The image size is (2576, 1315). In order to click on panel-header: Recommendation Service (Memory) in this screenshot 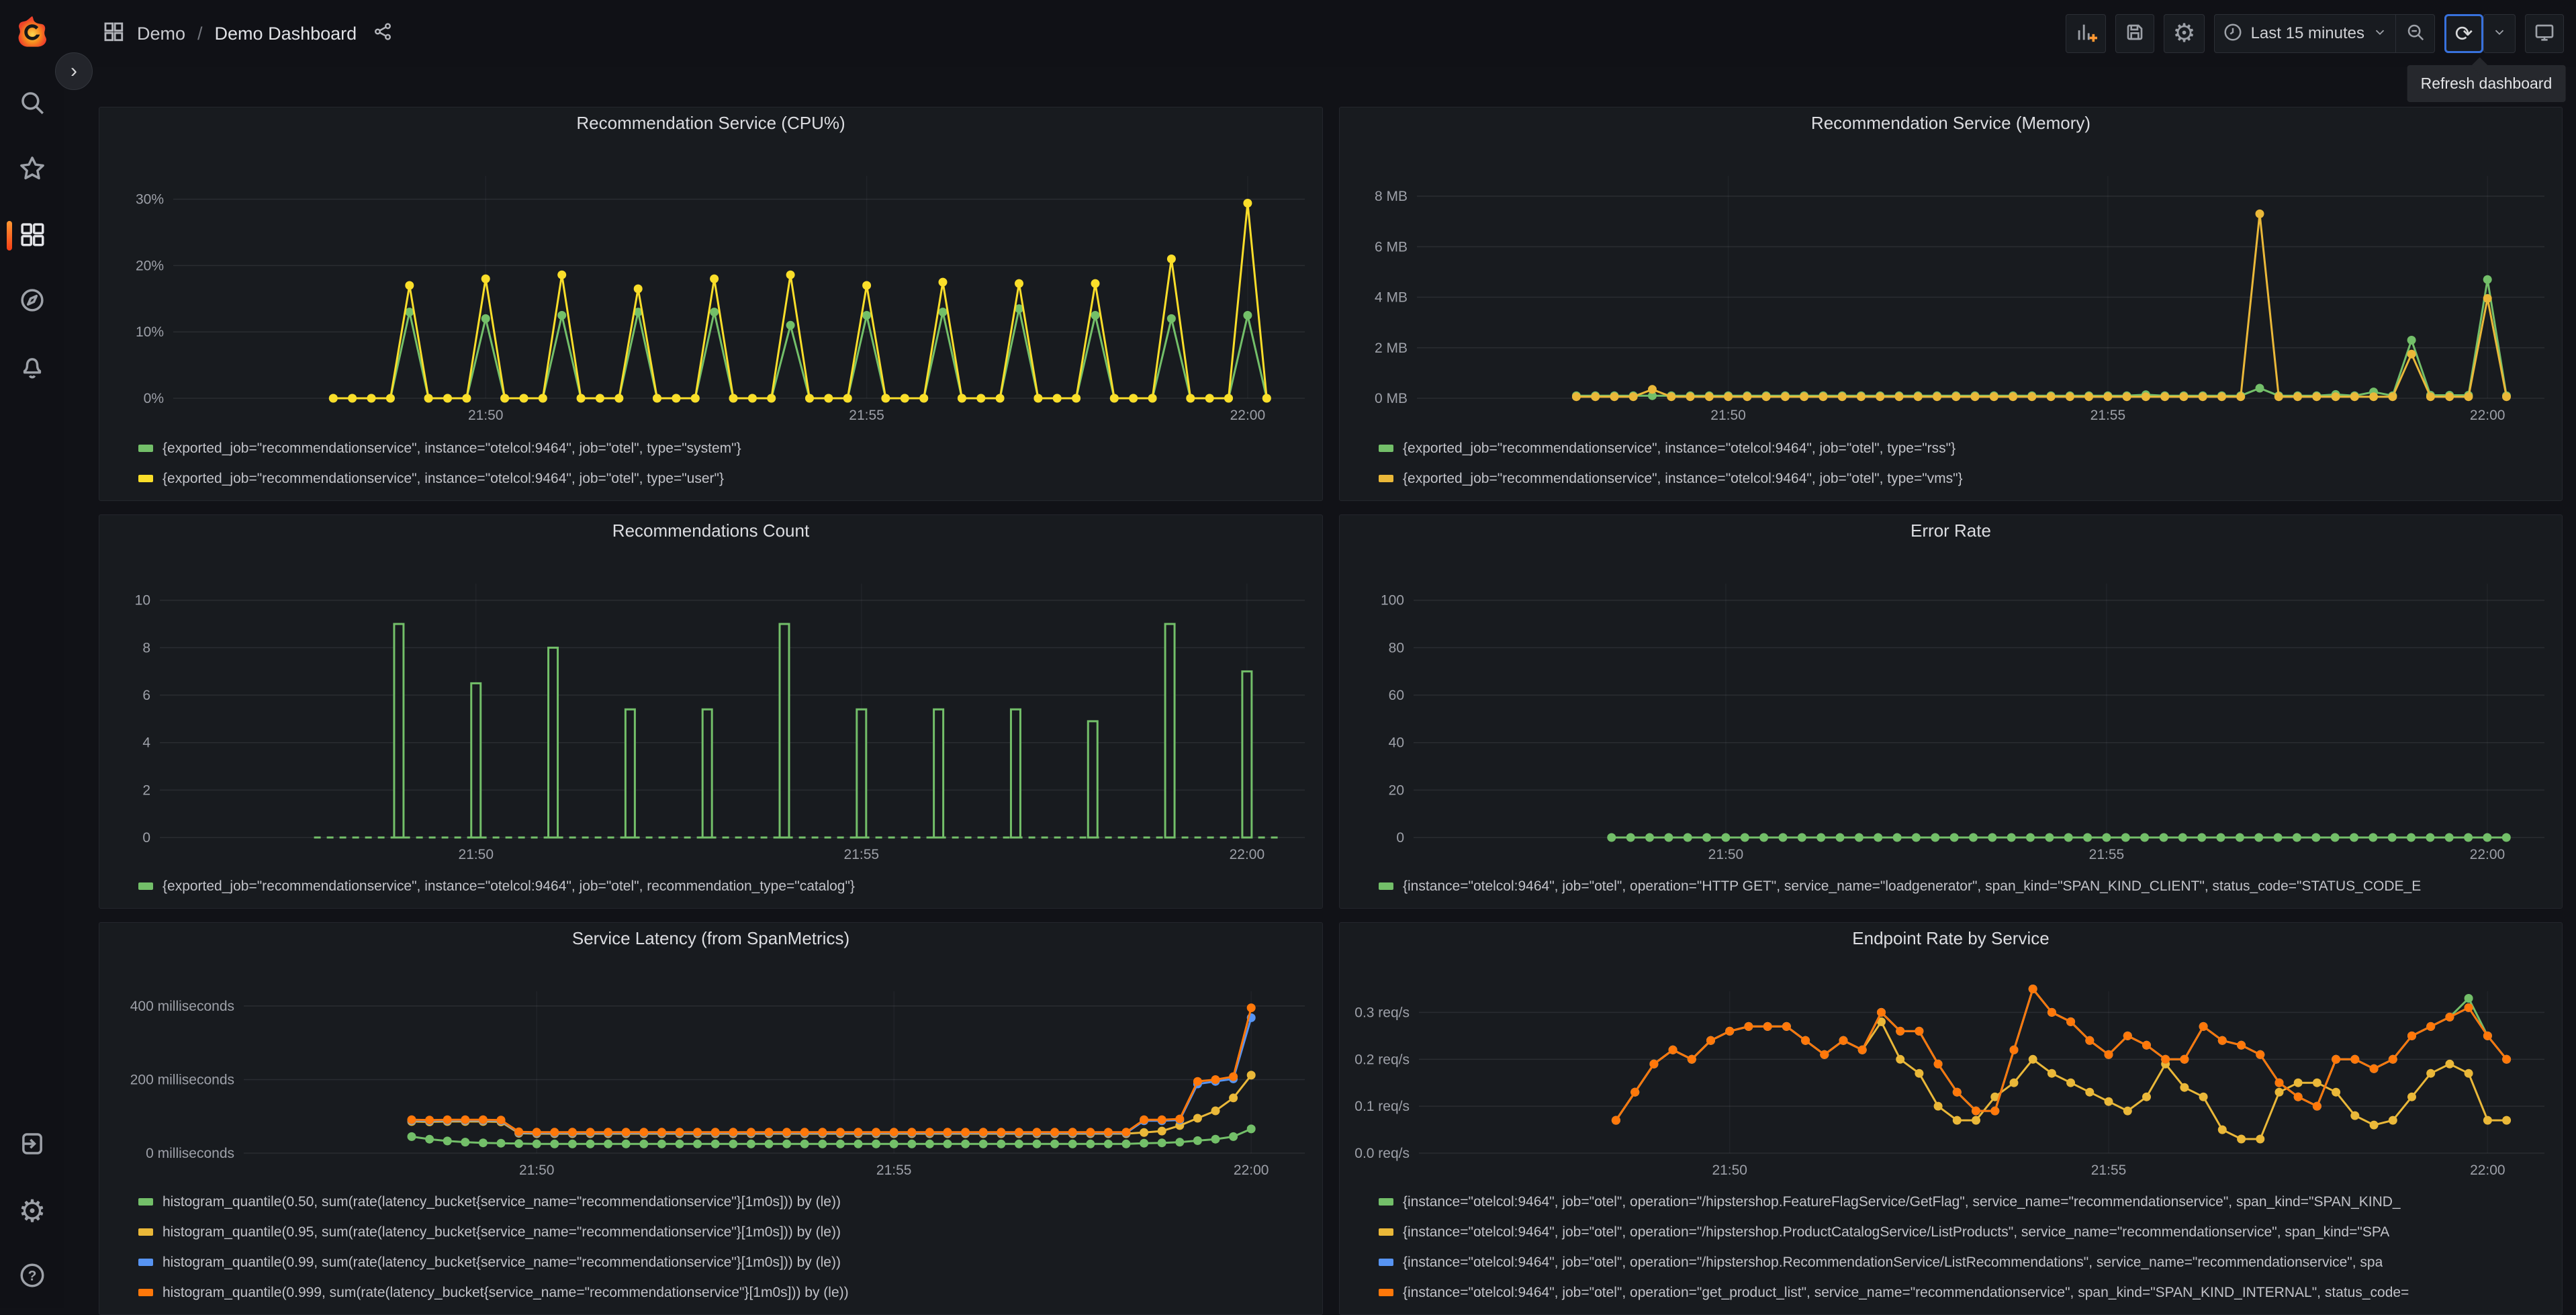, I will do `click(1951, 122)`.